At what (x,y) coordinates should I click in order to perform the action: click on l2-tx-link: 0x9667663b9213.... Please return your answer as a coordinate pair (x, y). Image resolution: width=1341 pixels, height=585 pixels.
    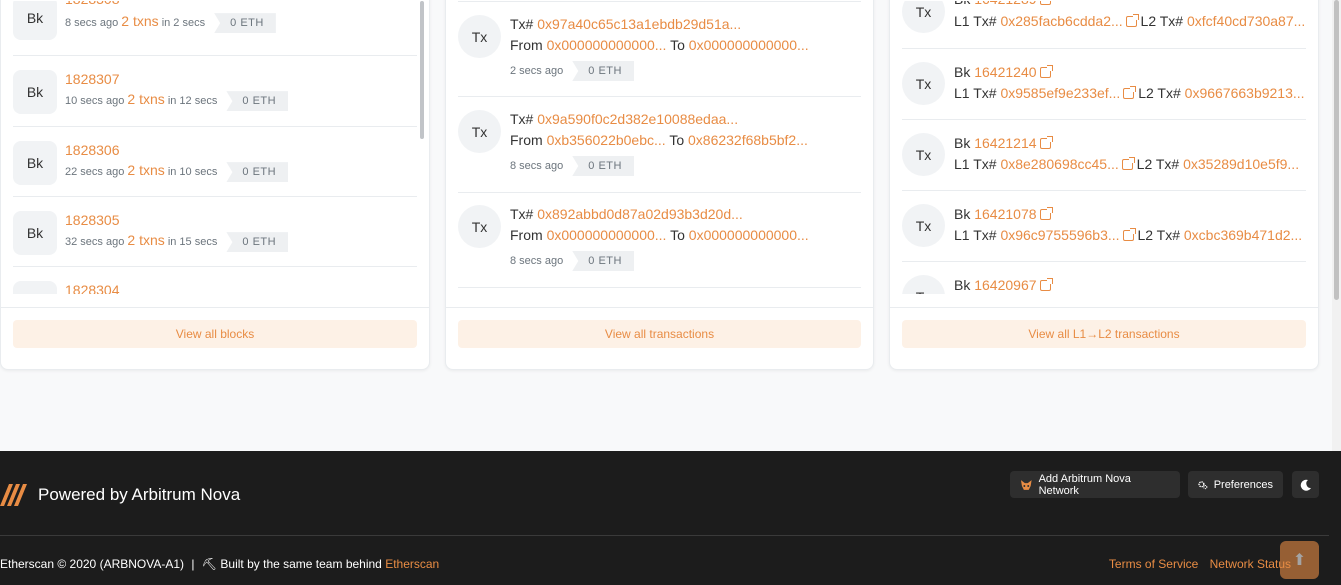
    Looking at the image, I should click on (1245, 93).